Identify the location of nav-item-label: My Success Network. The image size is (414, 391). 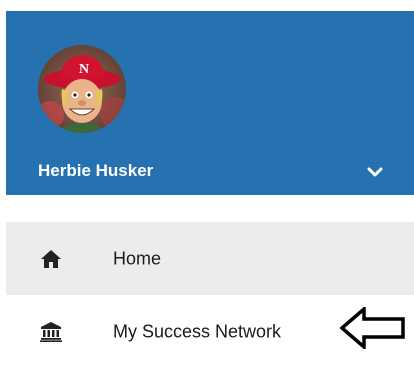
(197, 331).